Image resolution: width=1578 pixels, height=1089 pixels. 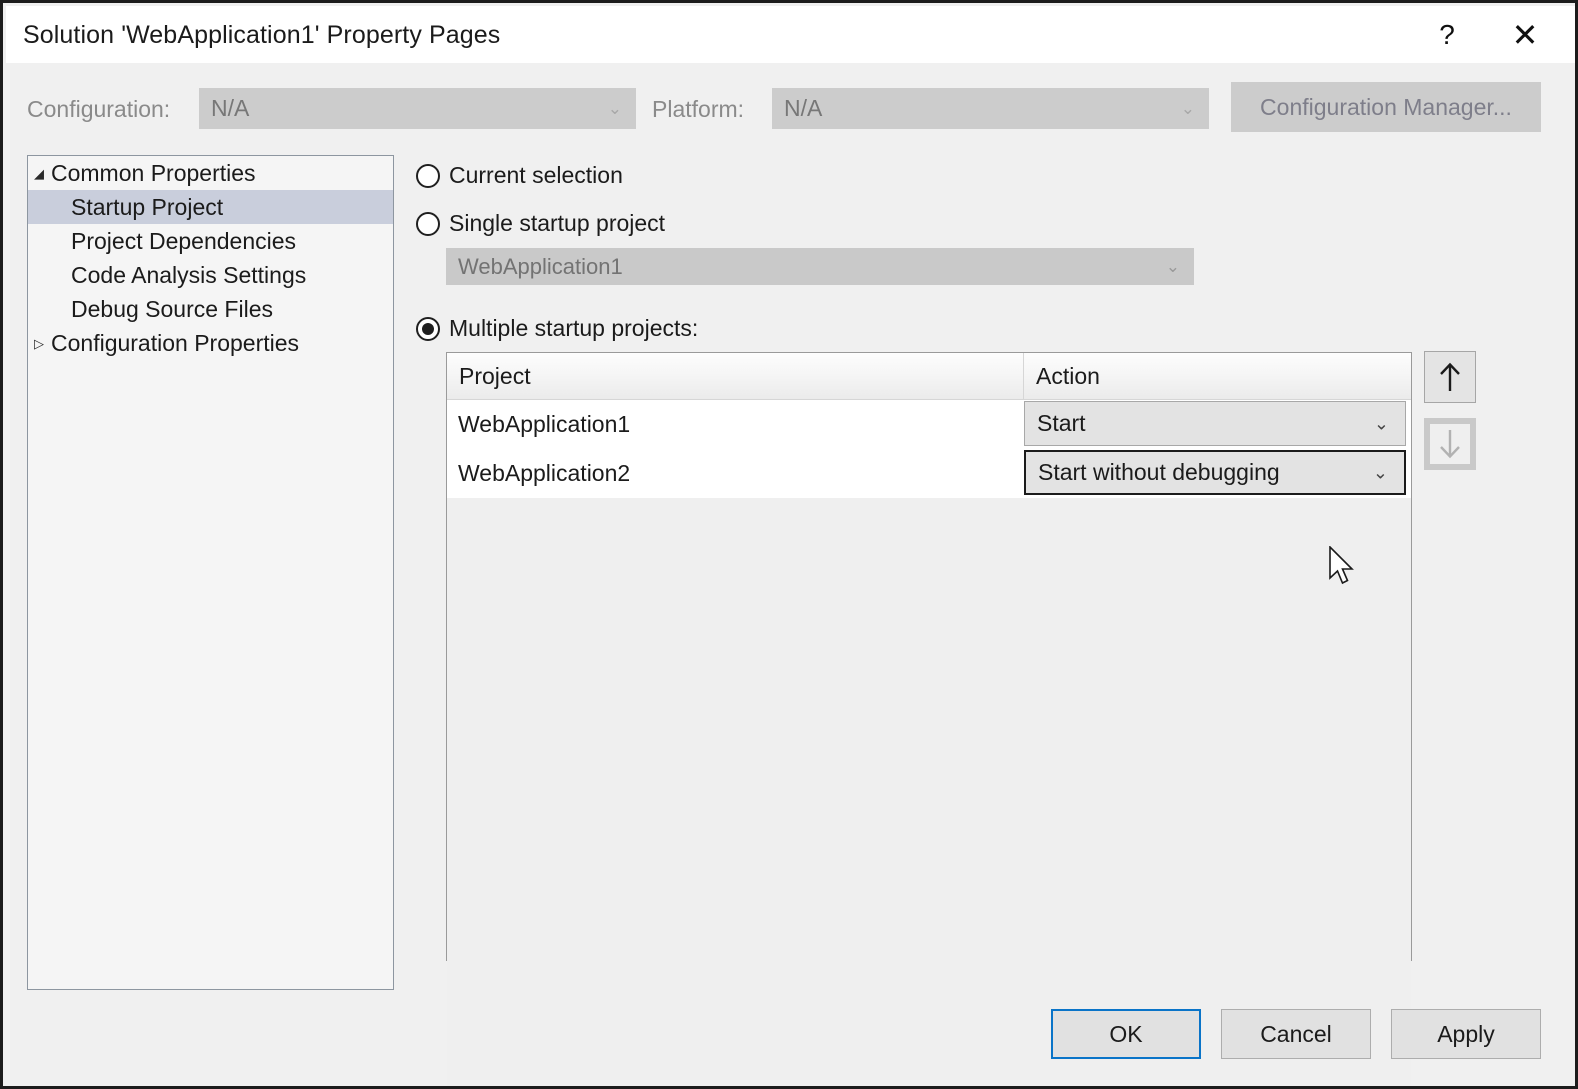 I want to click on tree-item-startup-project: Startup Project, so click(x=210, y=207).